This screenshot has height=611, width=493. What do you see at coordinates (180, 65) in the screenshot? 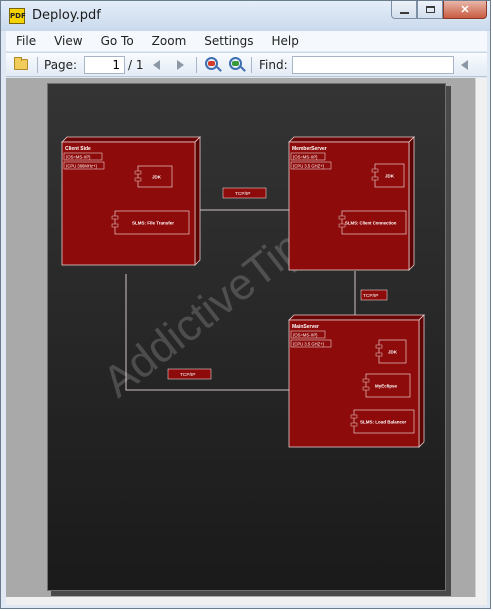
I see `next-page-icon` at bounding box center [180, 65].